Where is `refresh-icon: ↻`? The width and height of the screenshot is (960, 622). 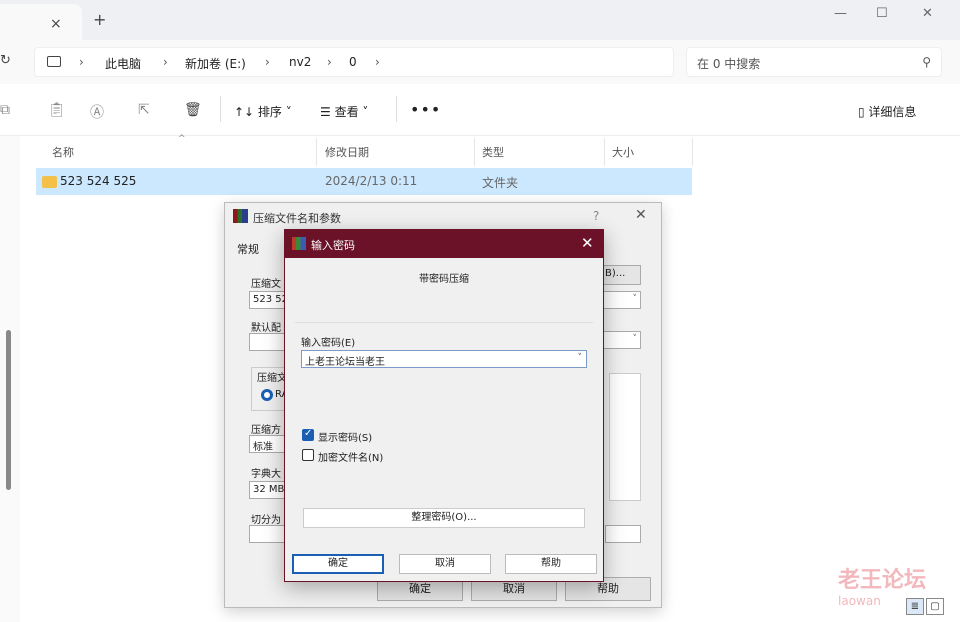 refresh-icon: ↻ is located at coordinates (5, 60).